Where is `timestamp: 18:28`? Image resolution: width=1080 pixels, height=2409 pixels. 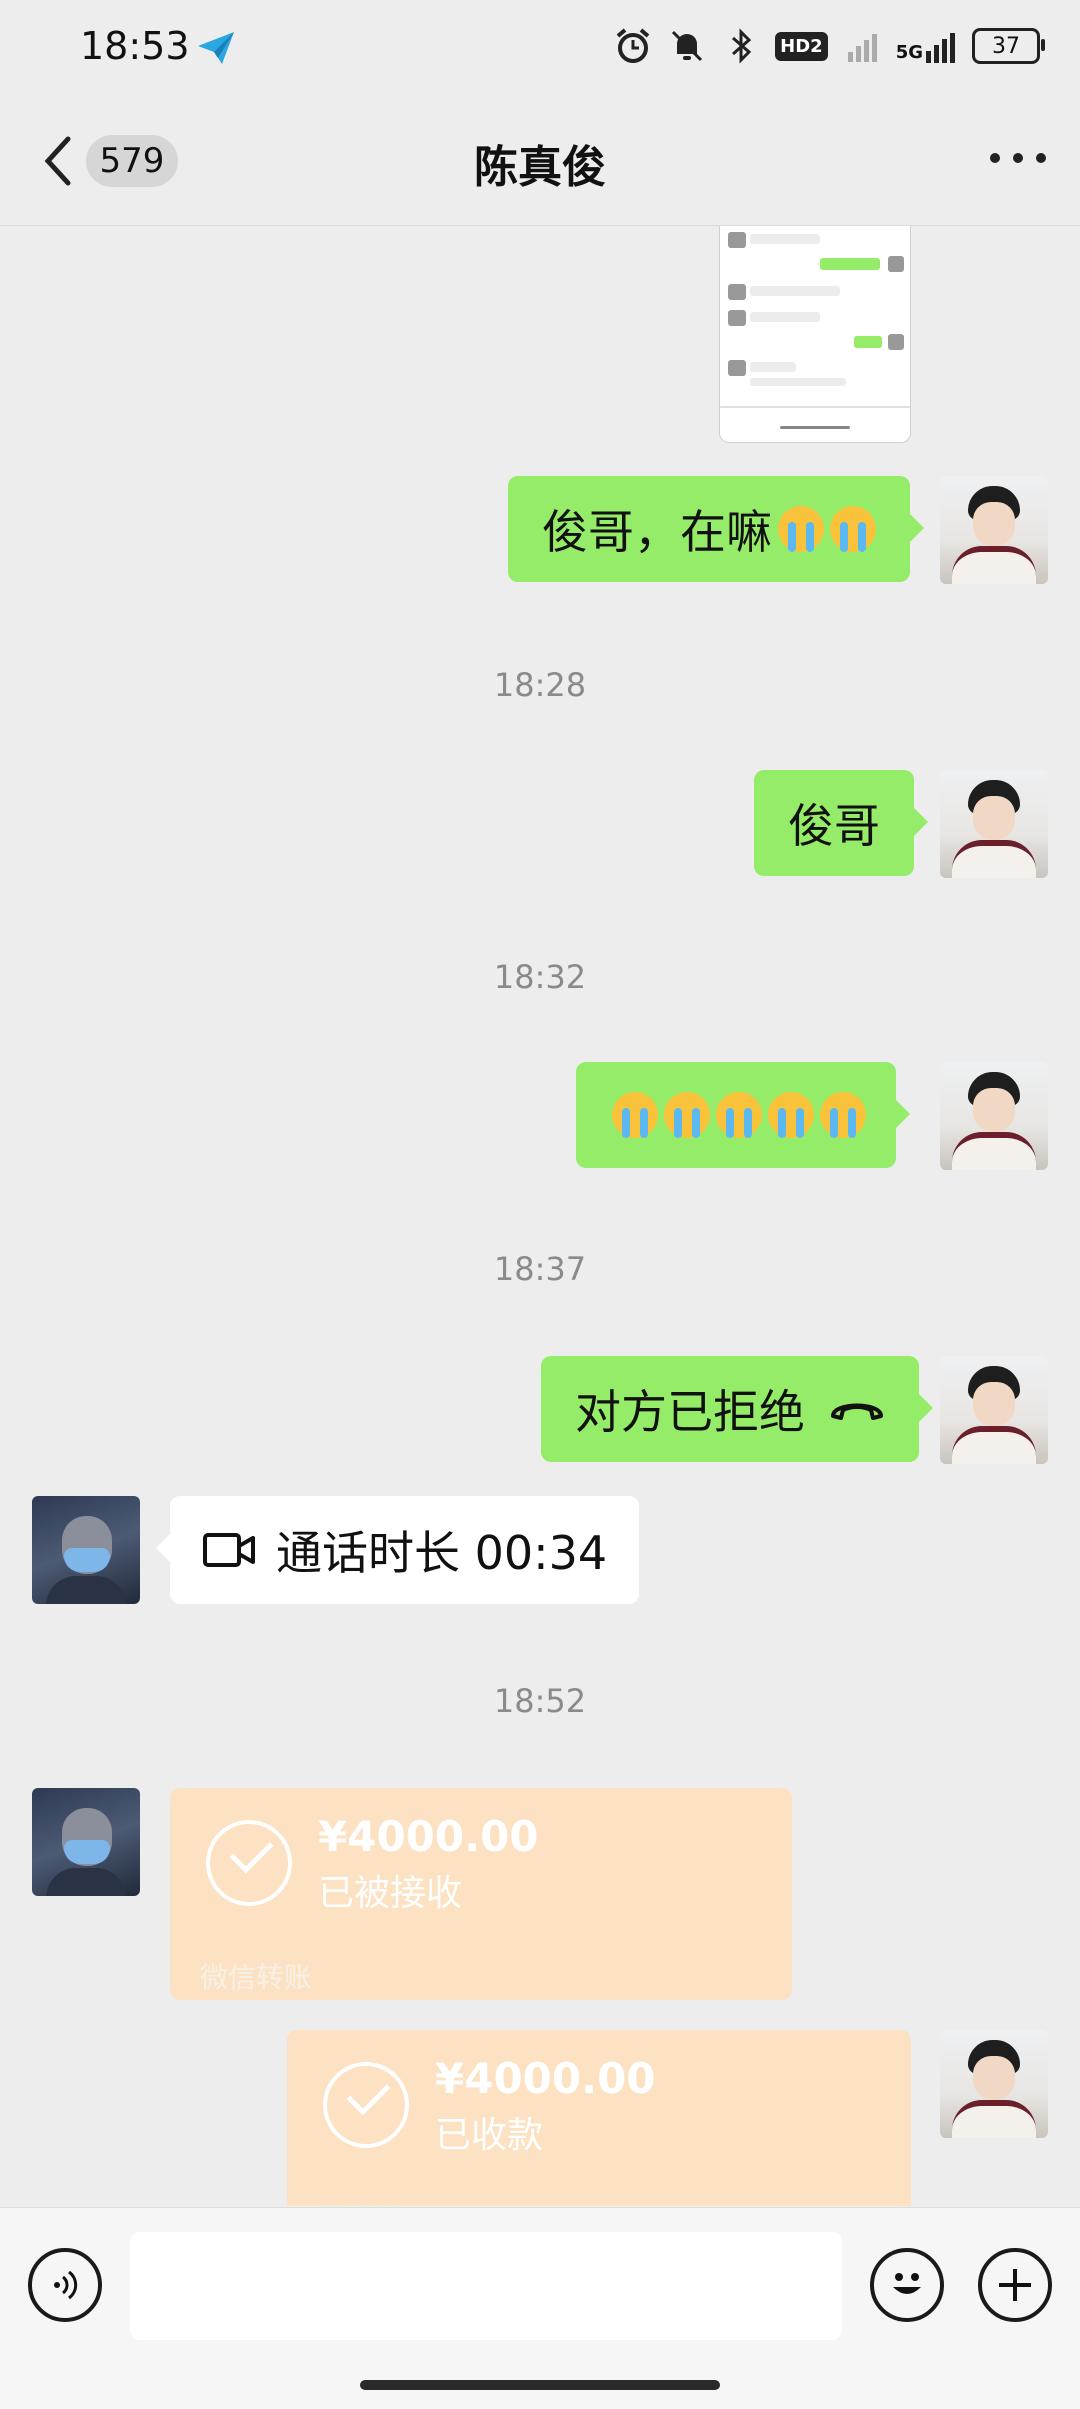 timestamp: 18:28 is located at coordinates (540, 685).